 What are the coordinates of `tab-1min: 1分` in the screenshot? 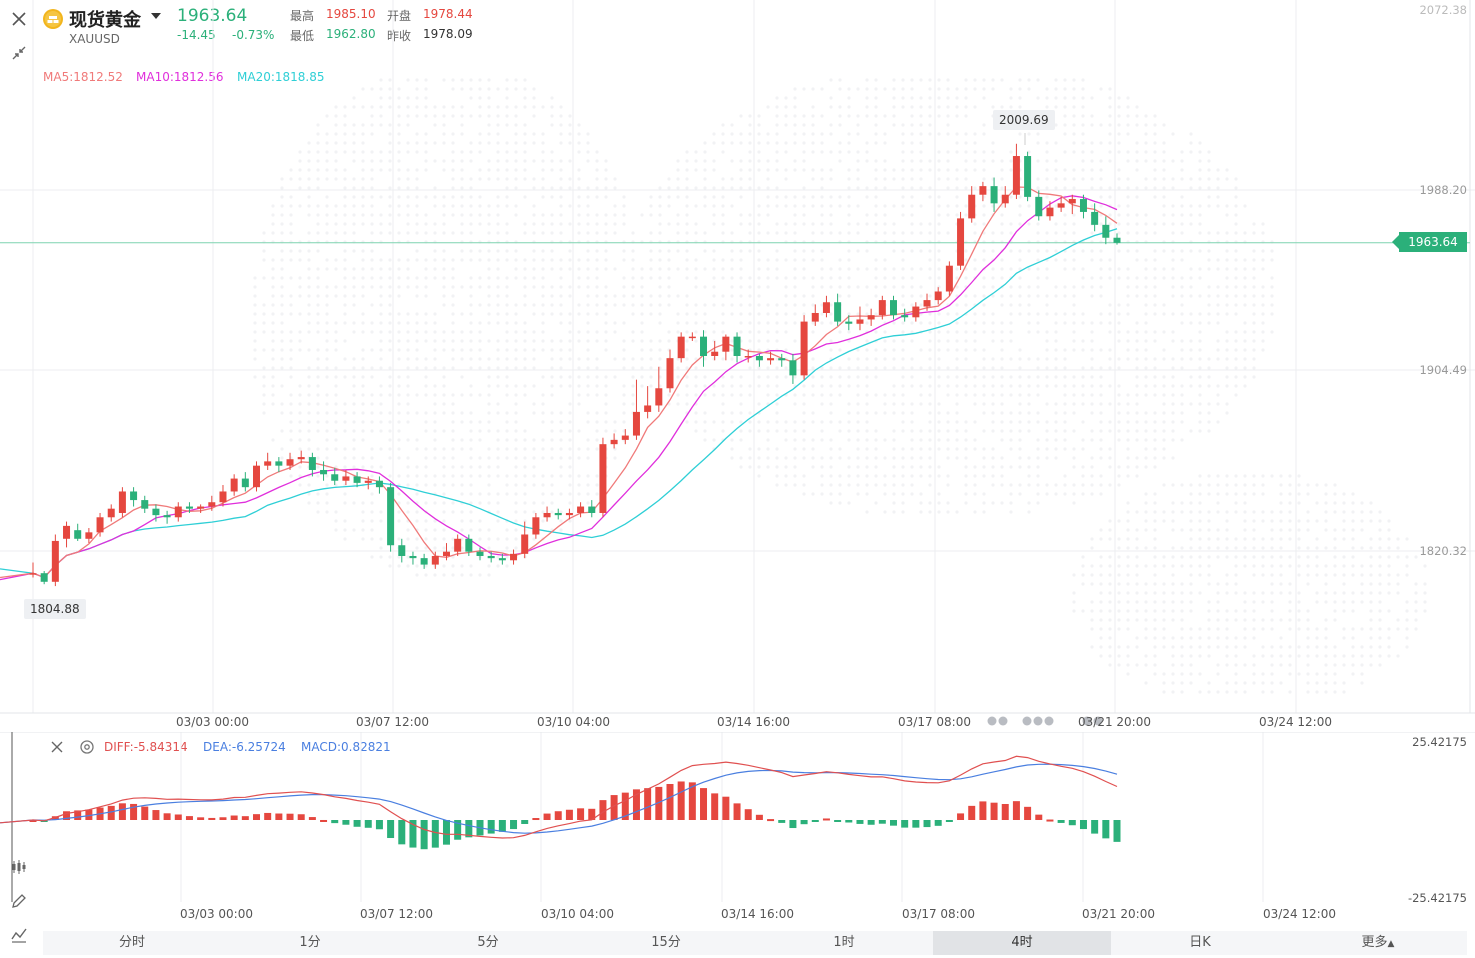 It's located at (310, 943).